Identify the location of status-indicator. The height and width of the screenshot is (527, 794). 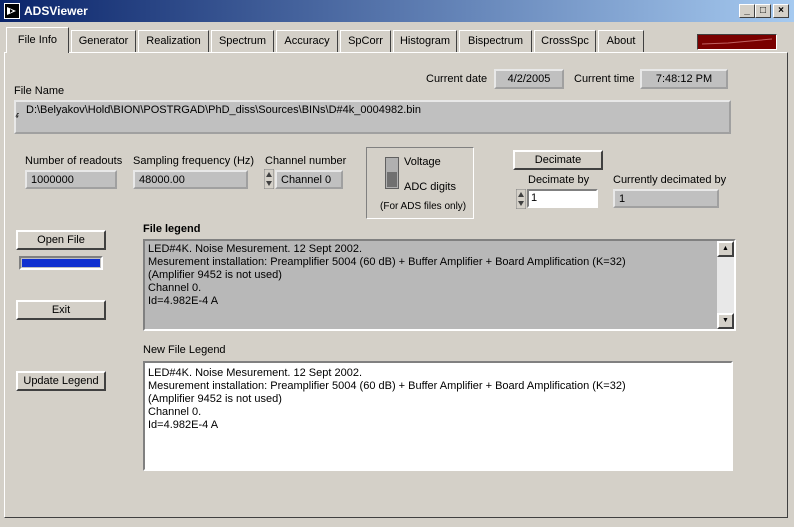
(737, 42).